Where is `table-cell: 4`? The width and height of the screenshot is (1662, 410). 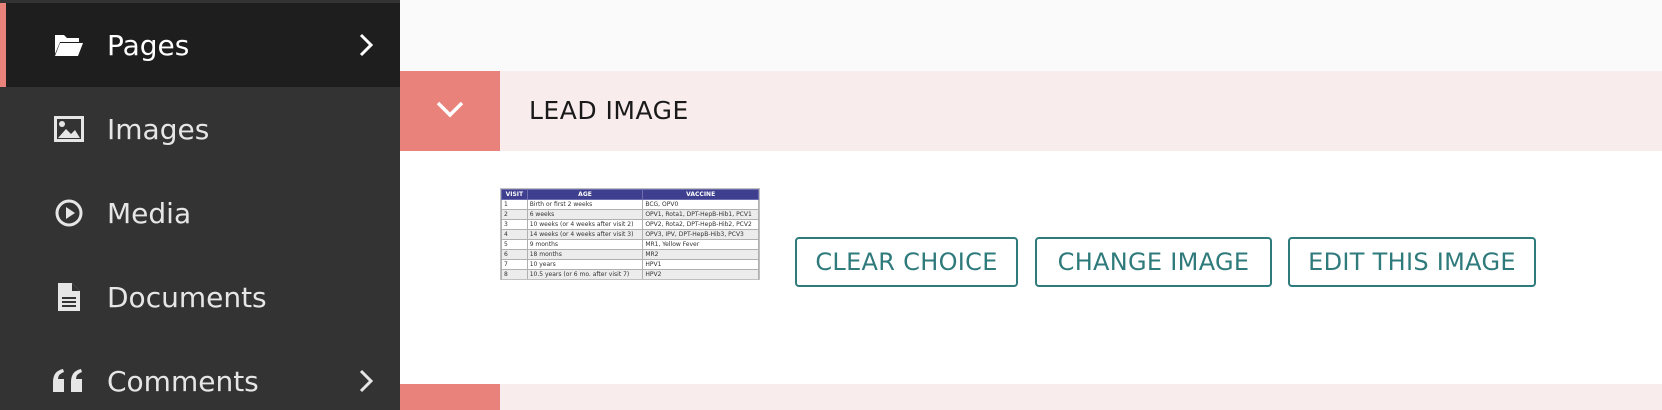
table-cell: 4 is located at coordinates (514, 234).